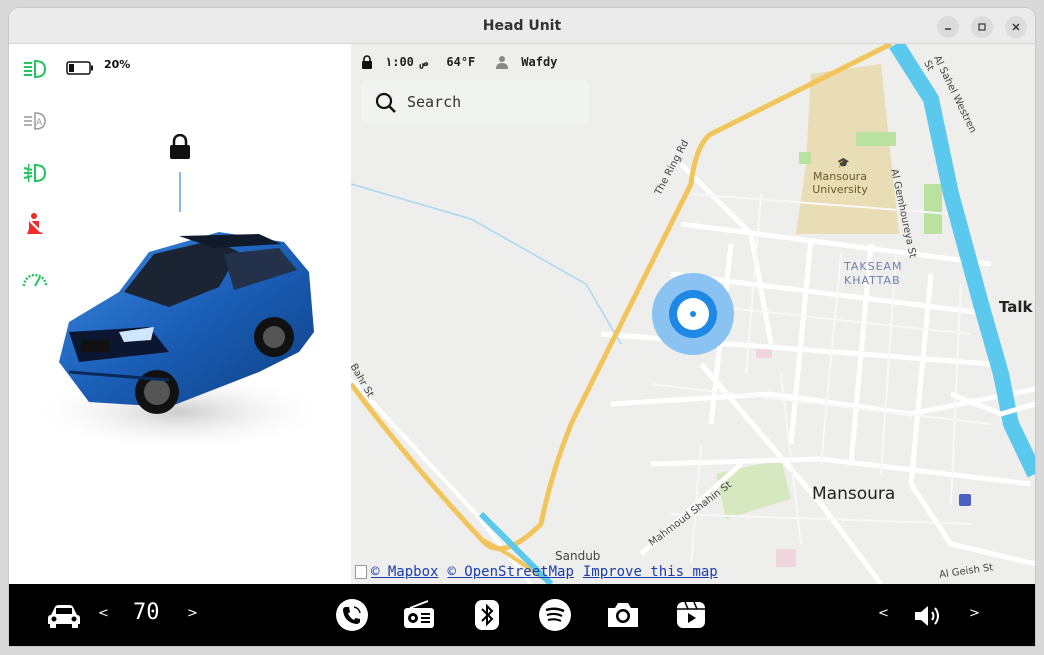  Describe the element at coordinates (180, 192) in the screenshot. I see `lock-connector-line` at that location.